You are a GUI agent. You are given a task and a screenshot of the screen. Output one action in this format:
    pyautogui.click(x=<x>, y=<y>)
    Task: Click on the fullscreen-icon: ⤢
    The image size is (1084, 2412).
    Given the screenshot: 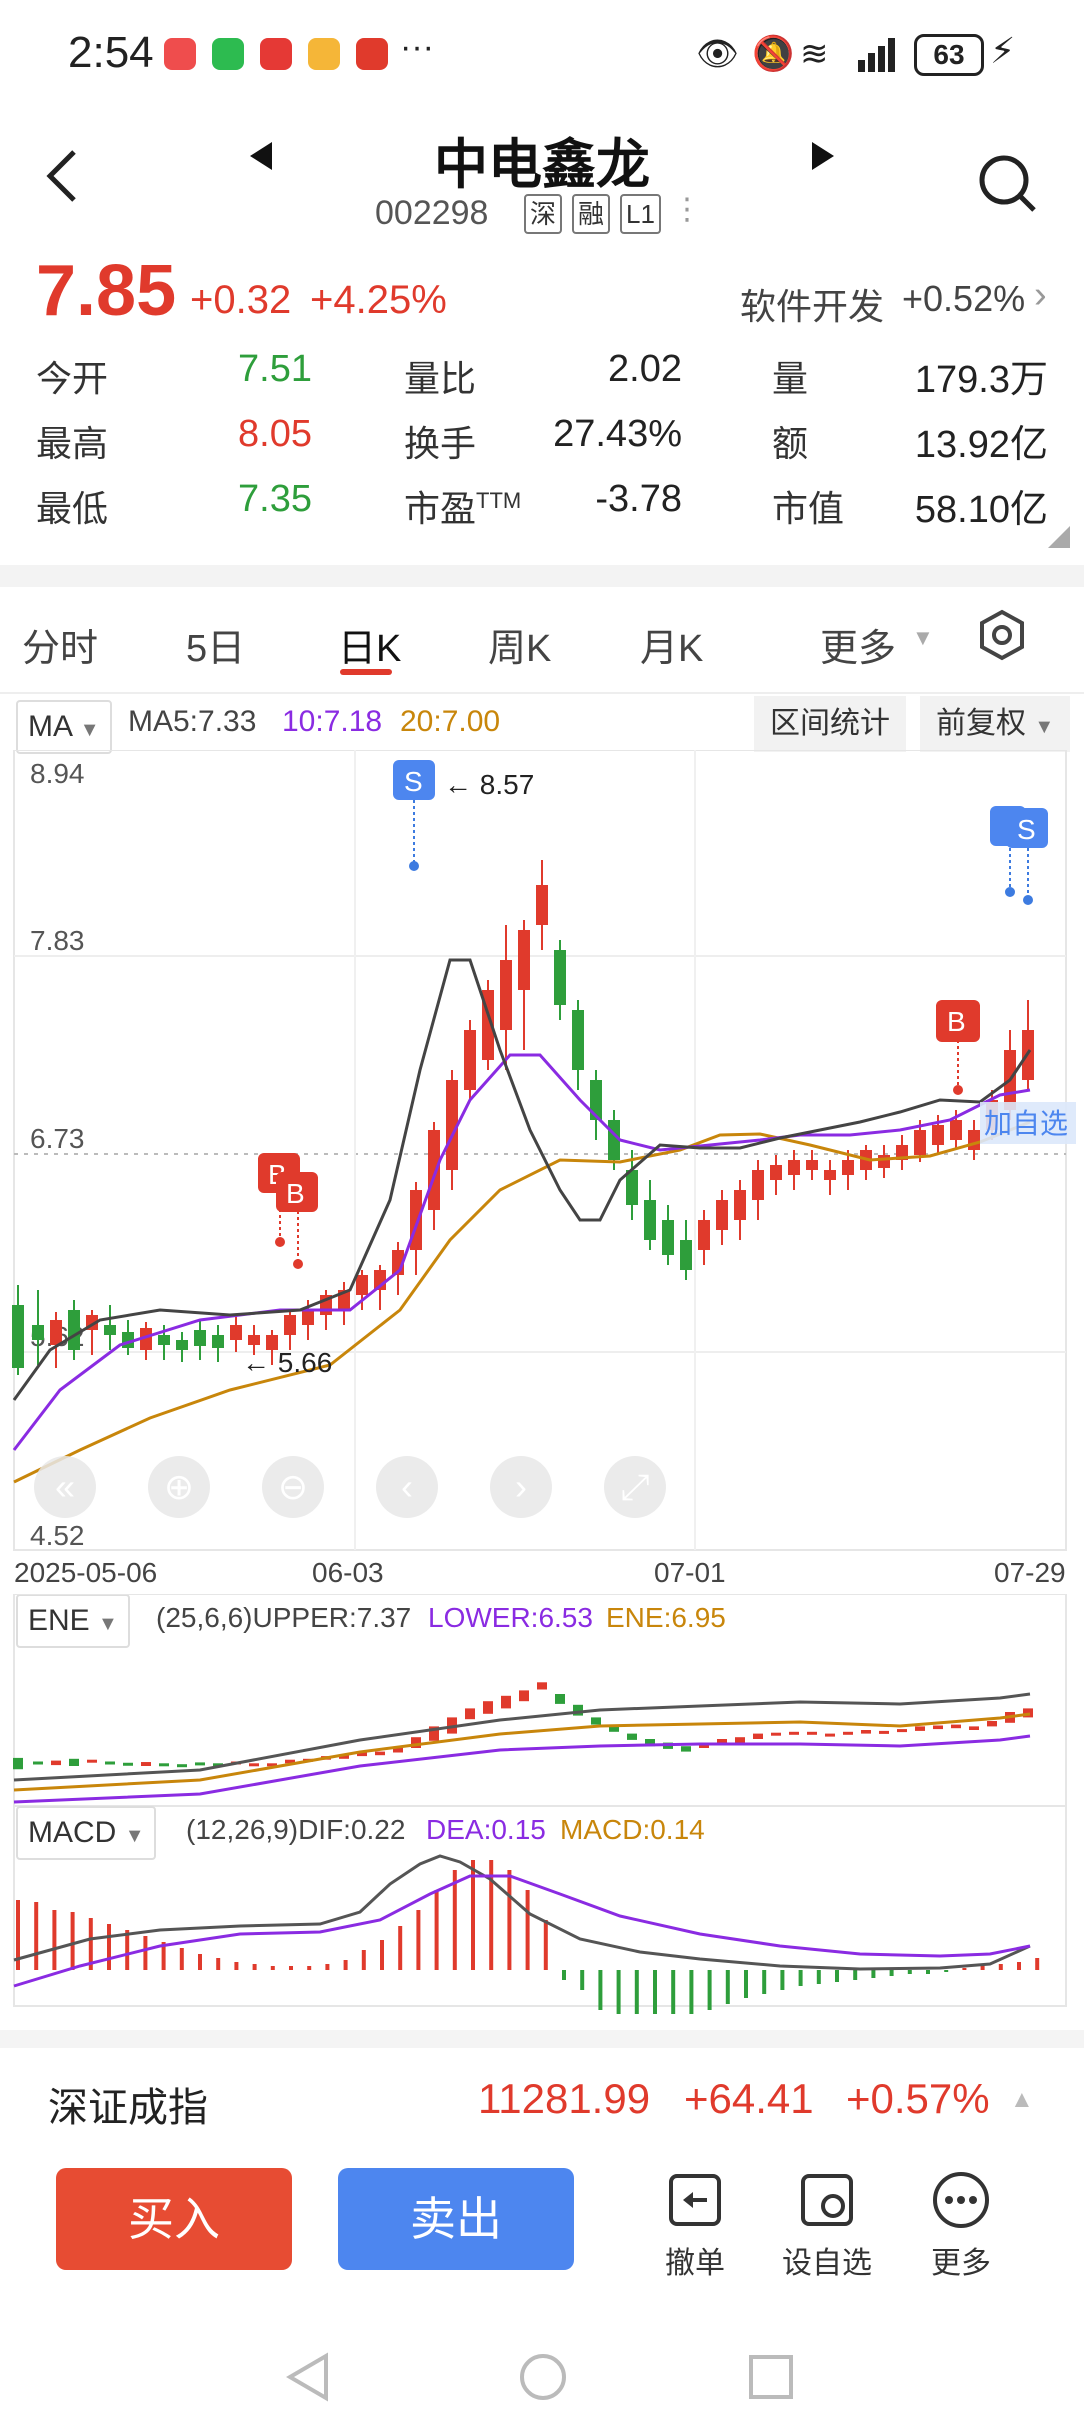 What is the action you would take?
    pyautogui.click(x=635, y=1487)
    